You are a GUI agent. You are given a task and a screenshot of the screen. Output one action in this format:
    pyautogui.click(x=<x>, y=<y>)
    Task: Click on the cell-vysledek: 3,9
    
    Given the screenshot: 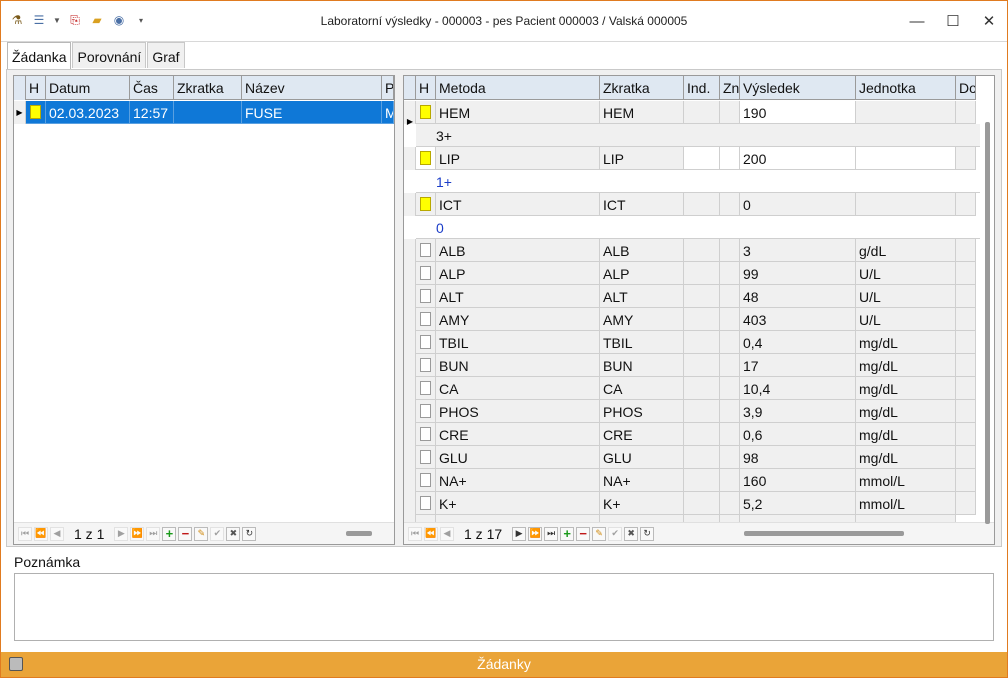 What is the action you would take?
    pyautogui.click(x=798, y=411)
    